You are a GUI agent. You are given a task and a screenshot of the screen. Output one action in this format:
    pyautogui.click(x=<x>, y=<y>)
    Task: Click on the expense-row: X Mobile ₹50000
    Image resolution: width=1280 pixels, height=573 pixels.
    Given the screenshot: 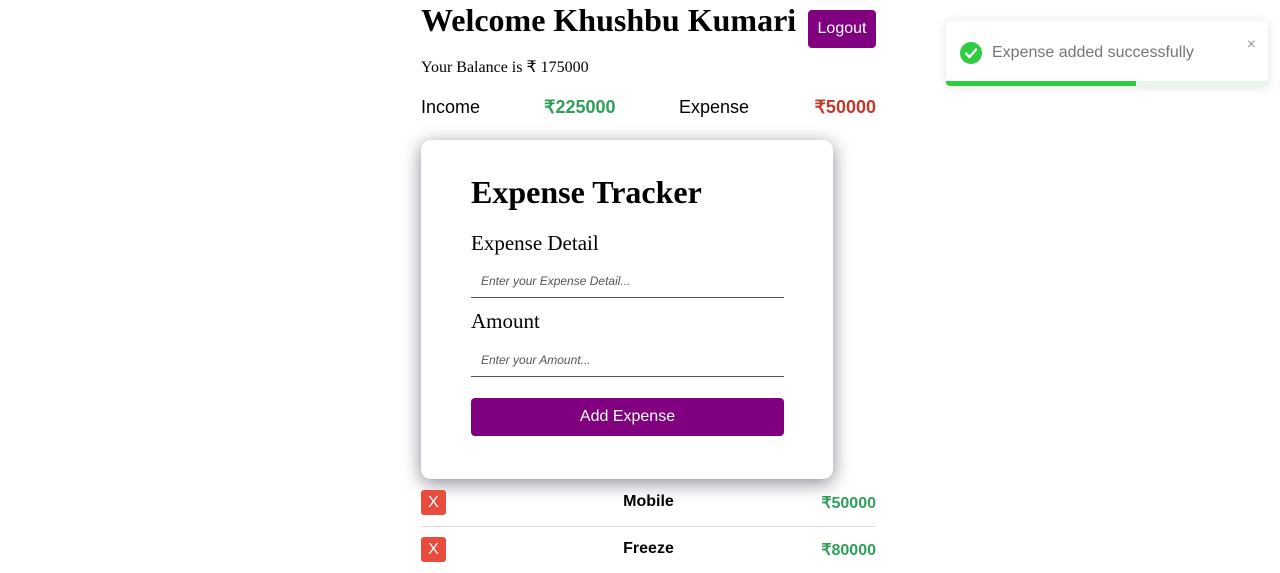 What is the action you would take?
    pyautogui.click(x=648, y=503)
    